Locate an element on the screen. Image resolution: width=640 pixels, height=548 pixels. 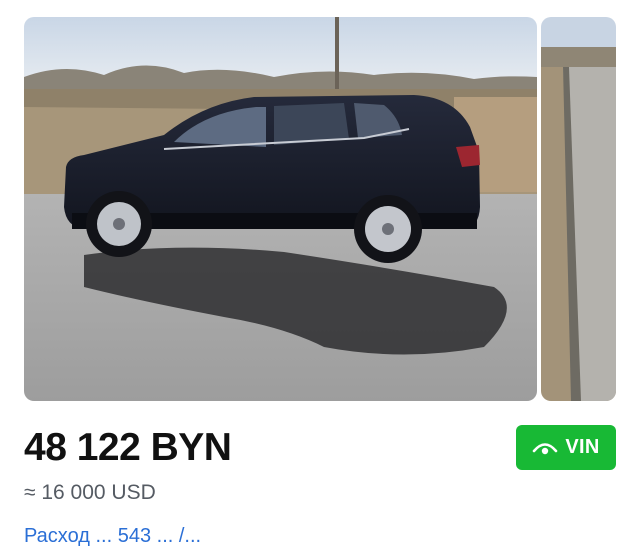
vin-button: VIN is located at coordinates (566, 447).